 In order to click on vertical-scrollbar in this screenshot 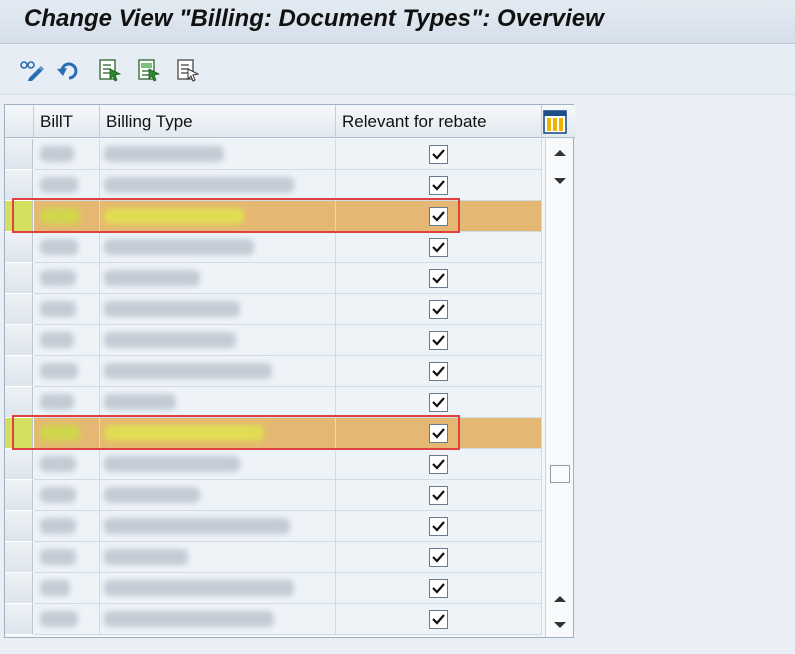, I will do `click(559, 388)`.